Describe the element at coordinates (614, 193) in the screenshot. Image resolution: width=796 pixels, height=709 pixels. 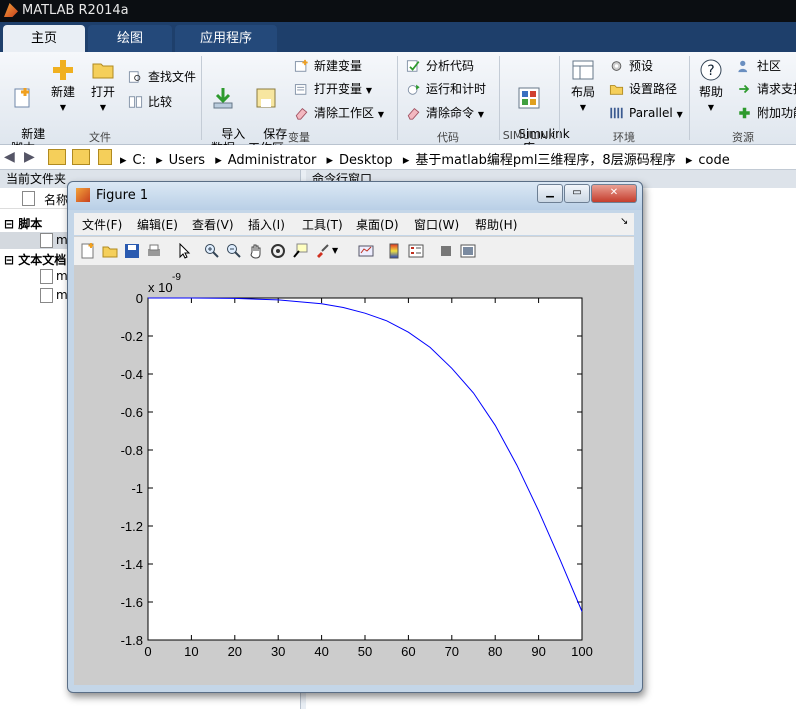
I see `close-button: ✕` at that location.